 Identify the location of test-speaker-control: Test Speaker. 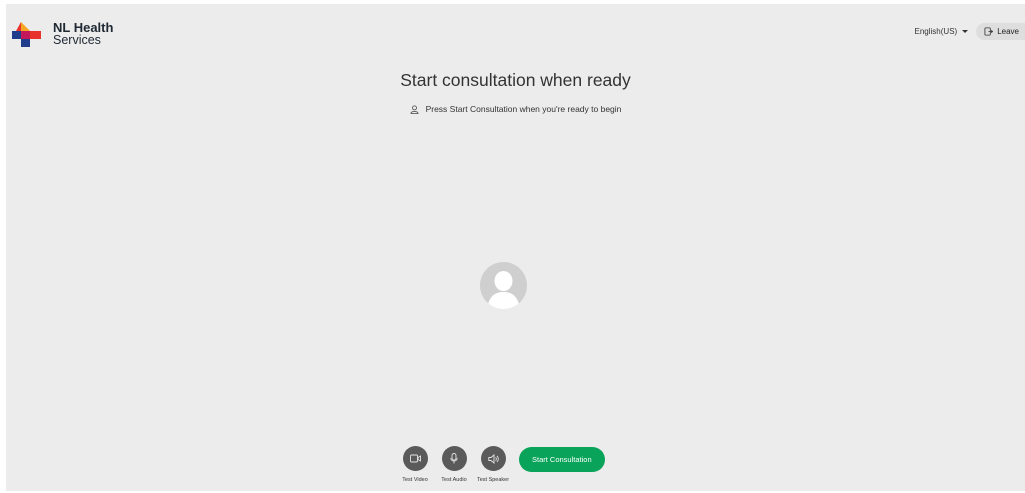
(493, 464).